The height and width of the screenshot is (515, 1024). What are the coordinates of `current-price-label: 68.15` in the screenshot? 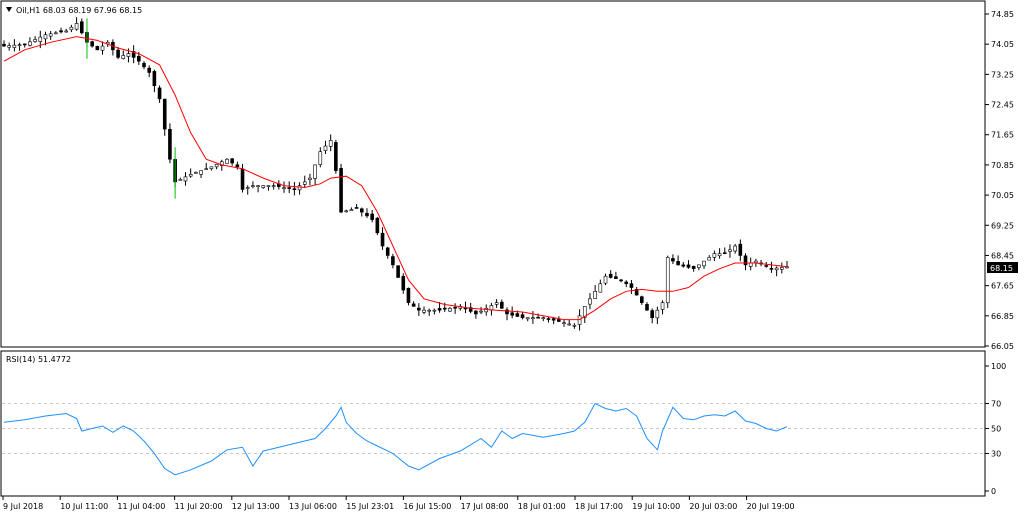 It's located at (1001, 268).